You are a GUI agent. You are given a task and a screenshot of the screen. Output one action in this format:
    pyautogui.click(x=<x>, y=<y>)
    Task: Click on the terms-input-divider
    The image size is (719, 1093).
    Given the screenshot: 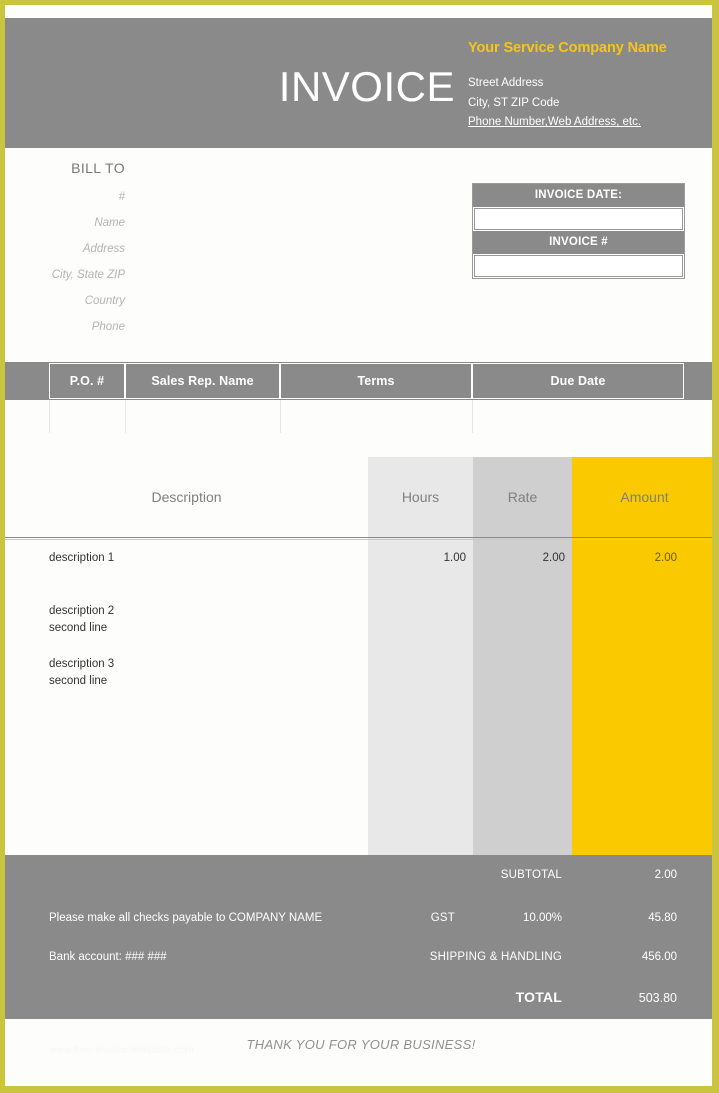 What is the action you would take?
    pyautogui.click(x=280, y=416)
    